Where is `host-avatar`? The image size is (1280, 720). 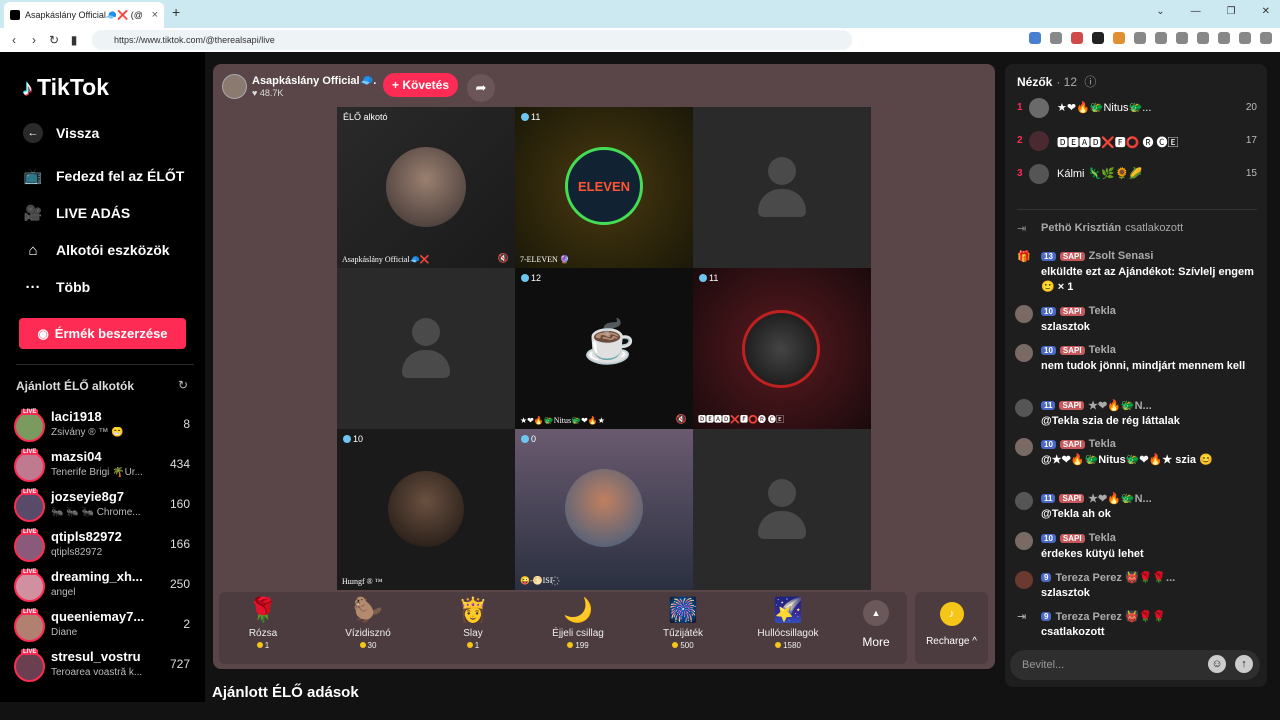 host-avatar is located at coordinates (234, 86).